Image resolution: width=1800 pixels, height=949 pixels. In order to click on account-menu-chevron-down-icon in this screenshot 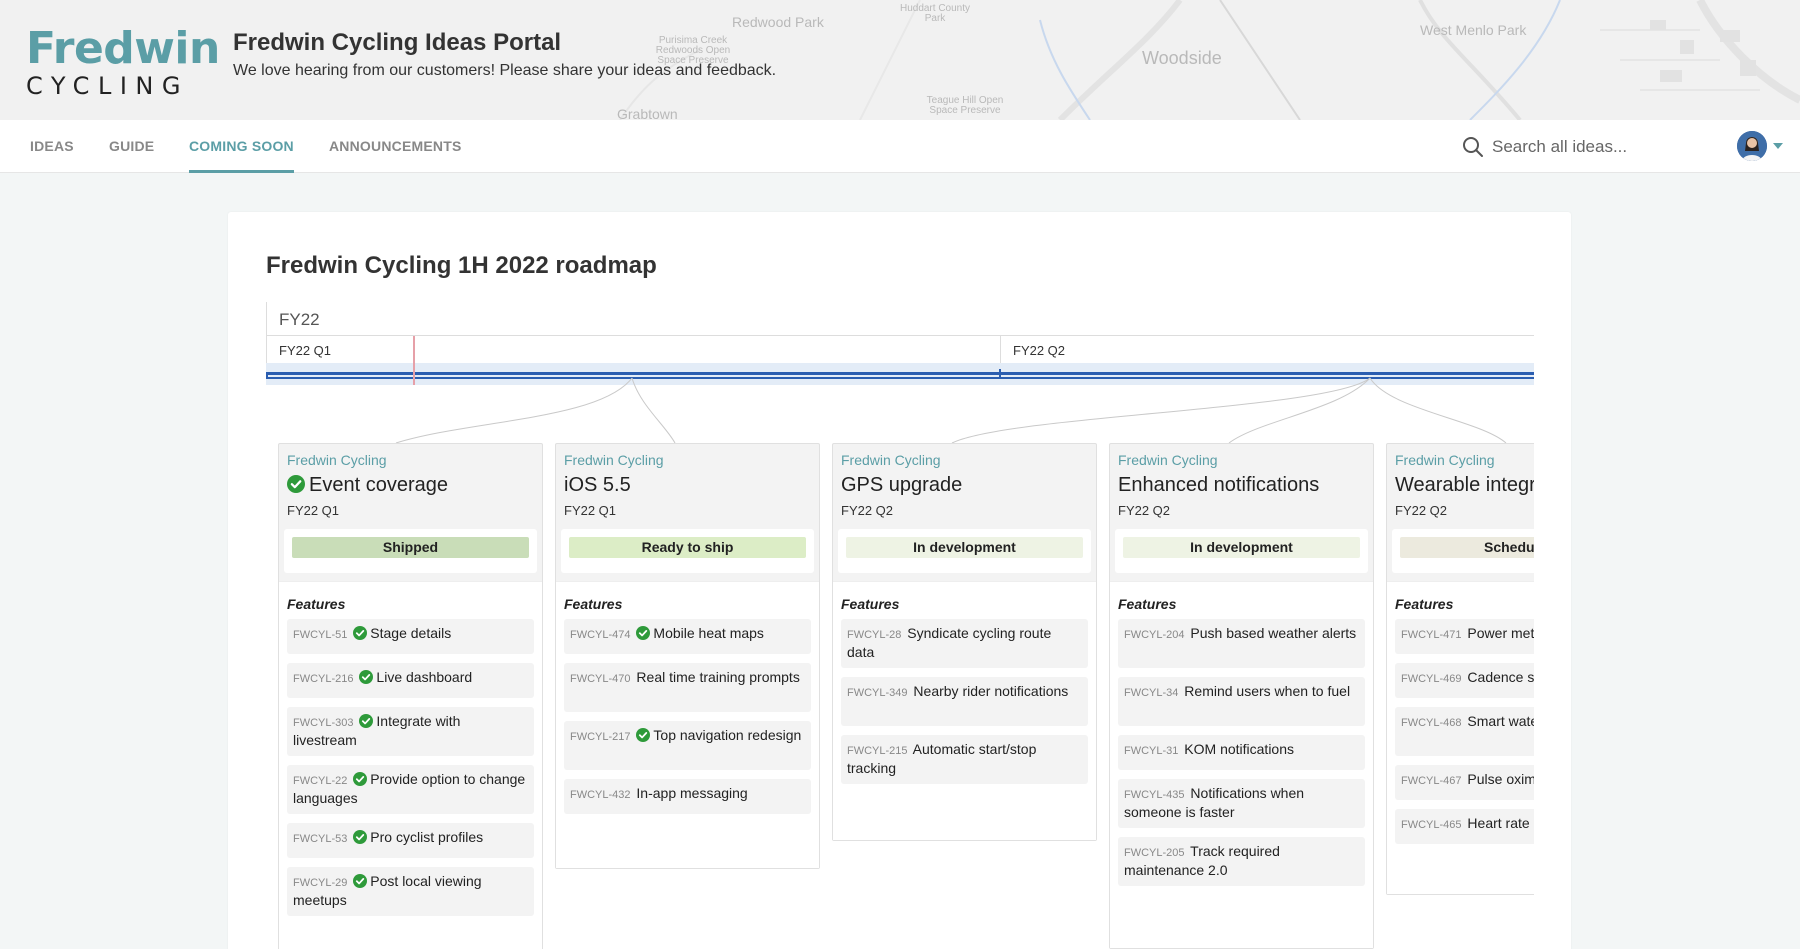, I will do `click(1778, 146)`.